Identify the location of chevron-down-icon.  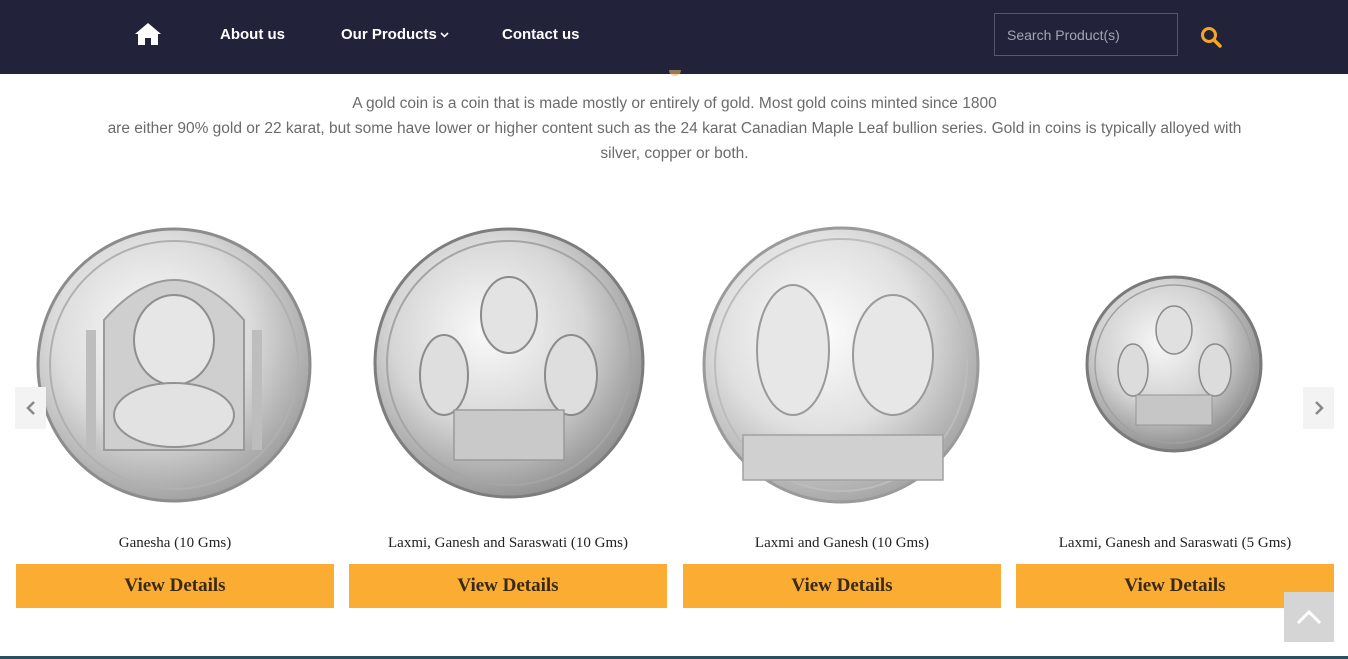
(444, 35).